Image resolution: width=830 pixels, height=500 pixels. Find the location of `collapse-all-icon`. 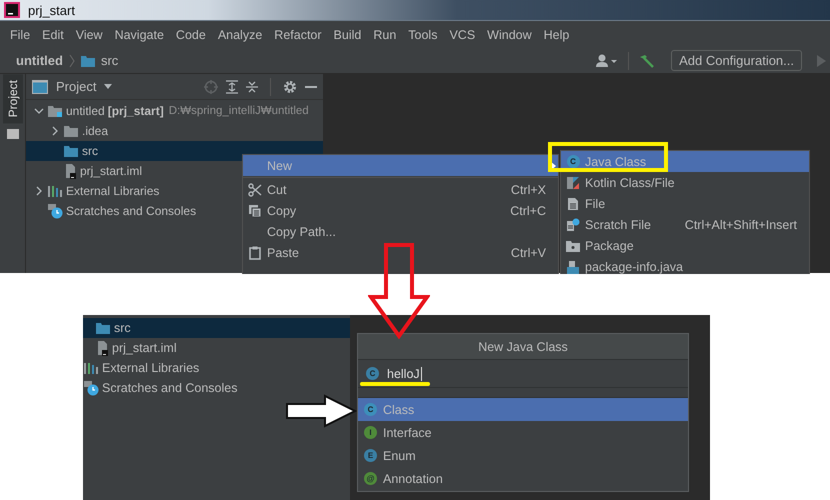

collapse-all-icon is located at coordinates (252, 87).